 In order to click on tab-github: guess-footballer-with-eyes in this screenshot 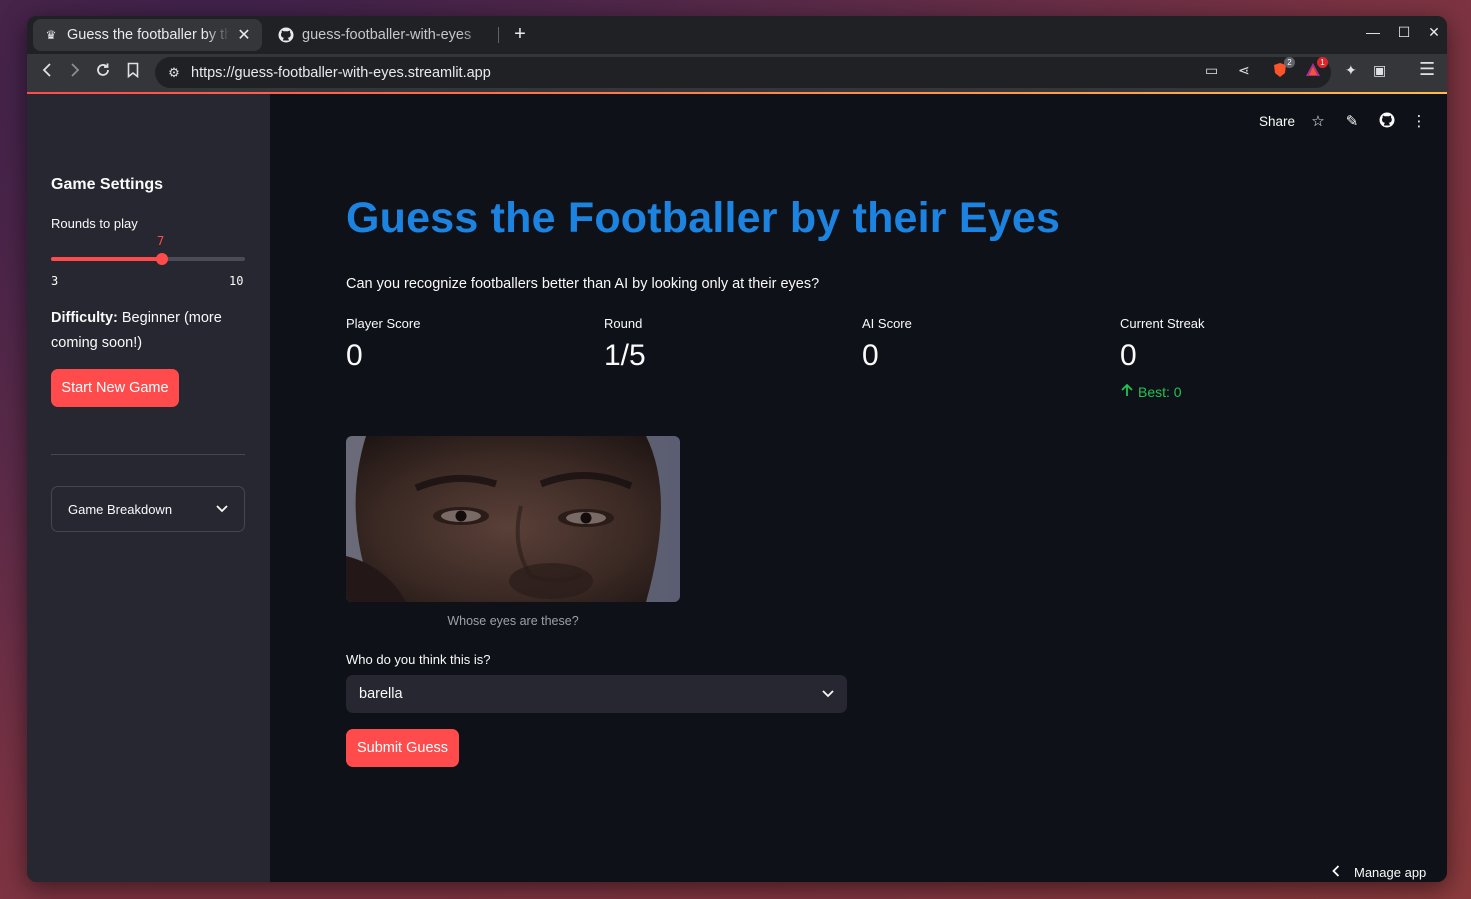, I will do `click(383, 35)`.